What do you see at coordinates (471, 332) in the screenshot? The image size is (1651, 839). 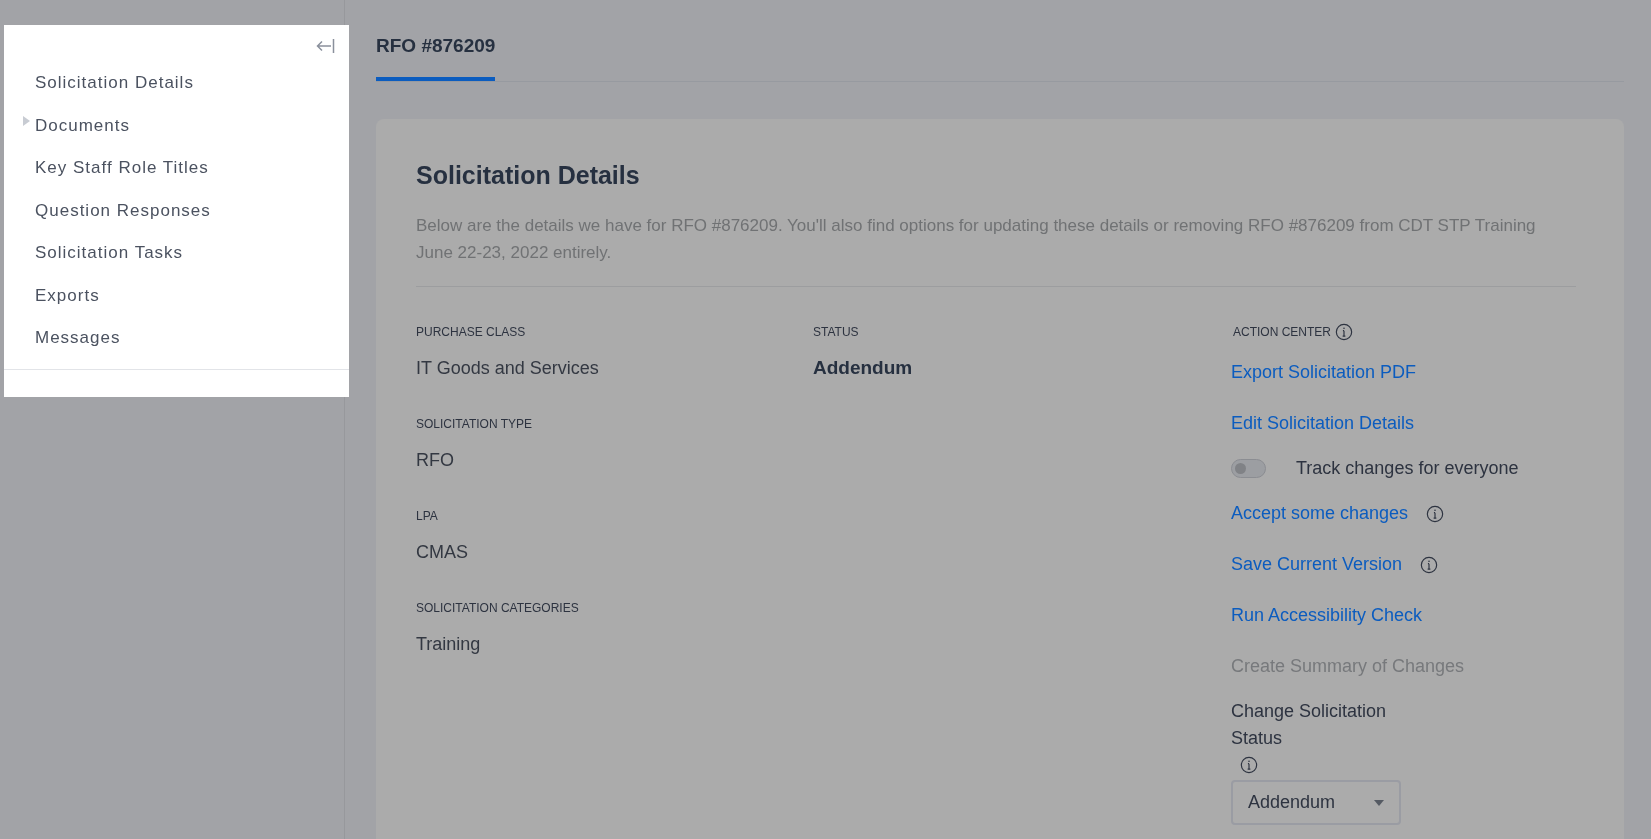 I see `field-label: PURCHASE CLASS` at bounding box center [471, 332].